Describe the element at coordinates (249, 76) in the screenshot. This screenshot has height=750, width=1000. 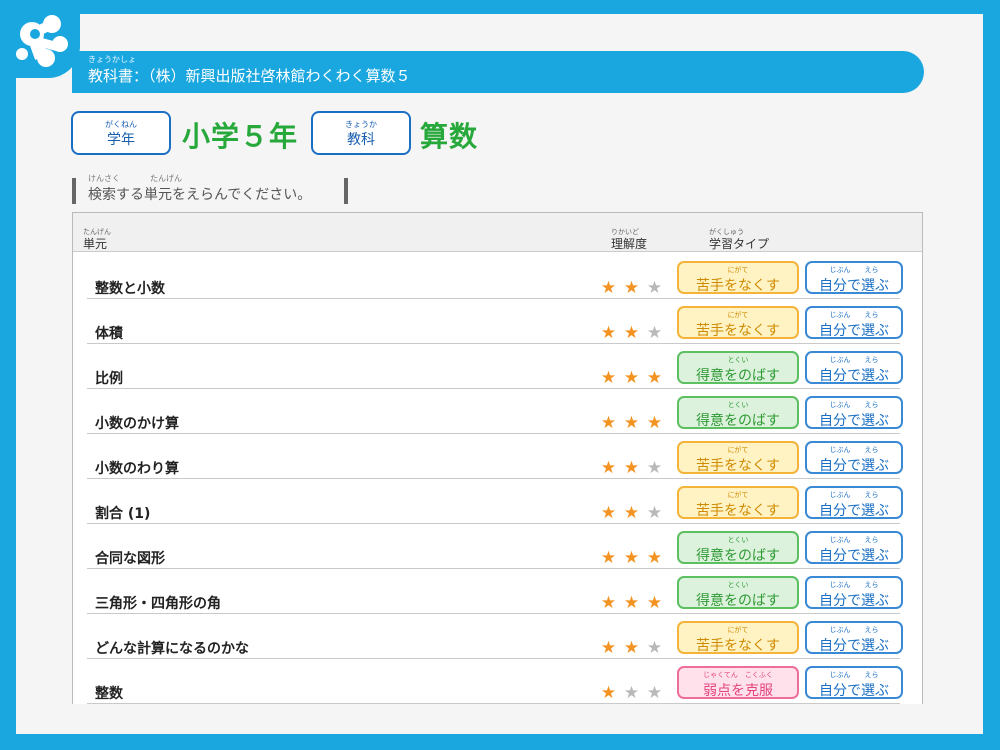
I see `textbook-label: 教科書：（株）新興出版社啓林館わくわく算数５` at that location.